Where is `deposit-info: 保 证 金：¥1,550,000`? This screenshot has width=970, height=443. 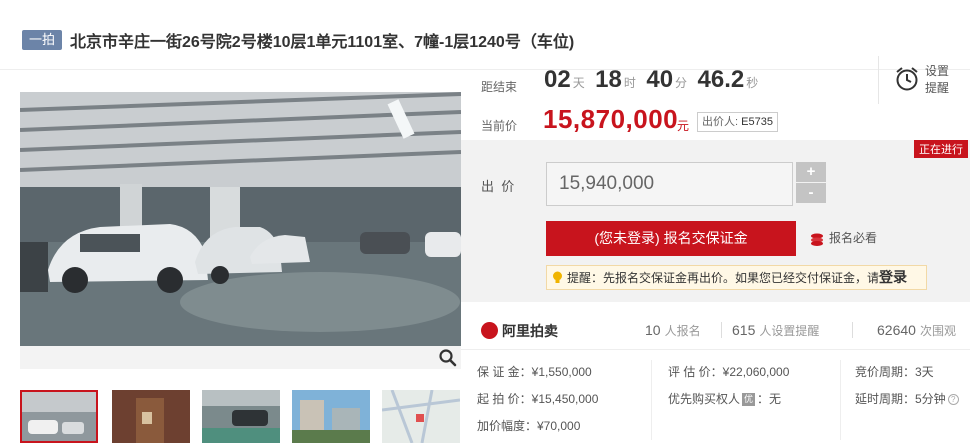
deposit-info: 保 证 金：¥1,550,000 is located at coordinates (534, 372).